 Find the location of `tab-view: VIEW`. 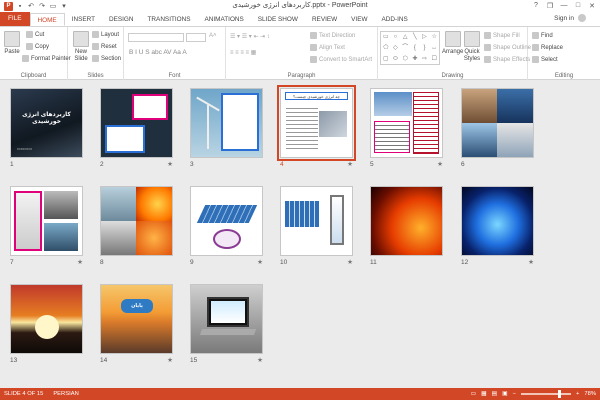

tab-view: VIEW is located at coordinates (359, 19).